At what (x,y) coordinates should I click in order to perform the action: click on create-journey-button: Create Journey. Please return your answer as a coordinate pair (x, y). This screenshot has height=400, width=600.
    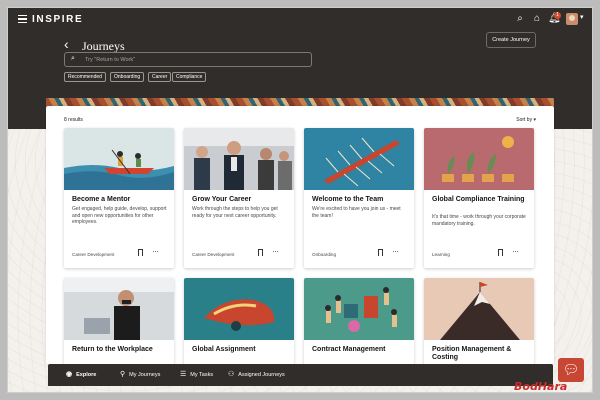
    Looking at the image, I should click on (511, 40).